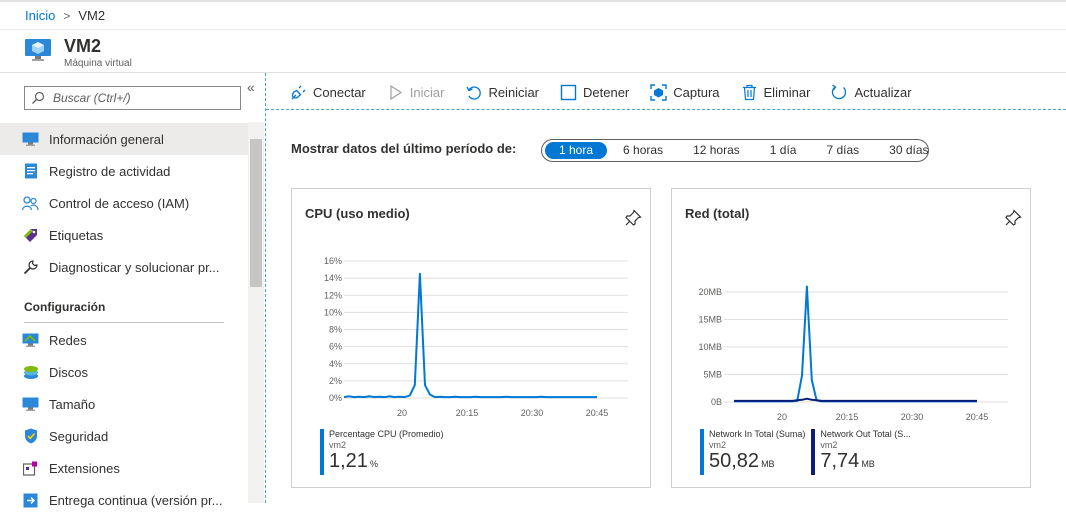  Describe the element at coordinates (30, 404) in the screenshot. I see `size-icon` at that location.